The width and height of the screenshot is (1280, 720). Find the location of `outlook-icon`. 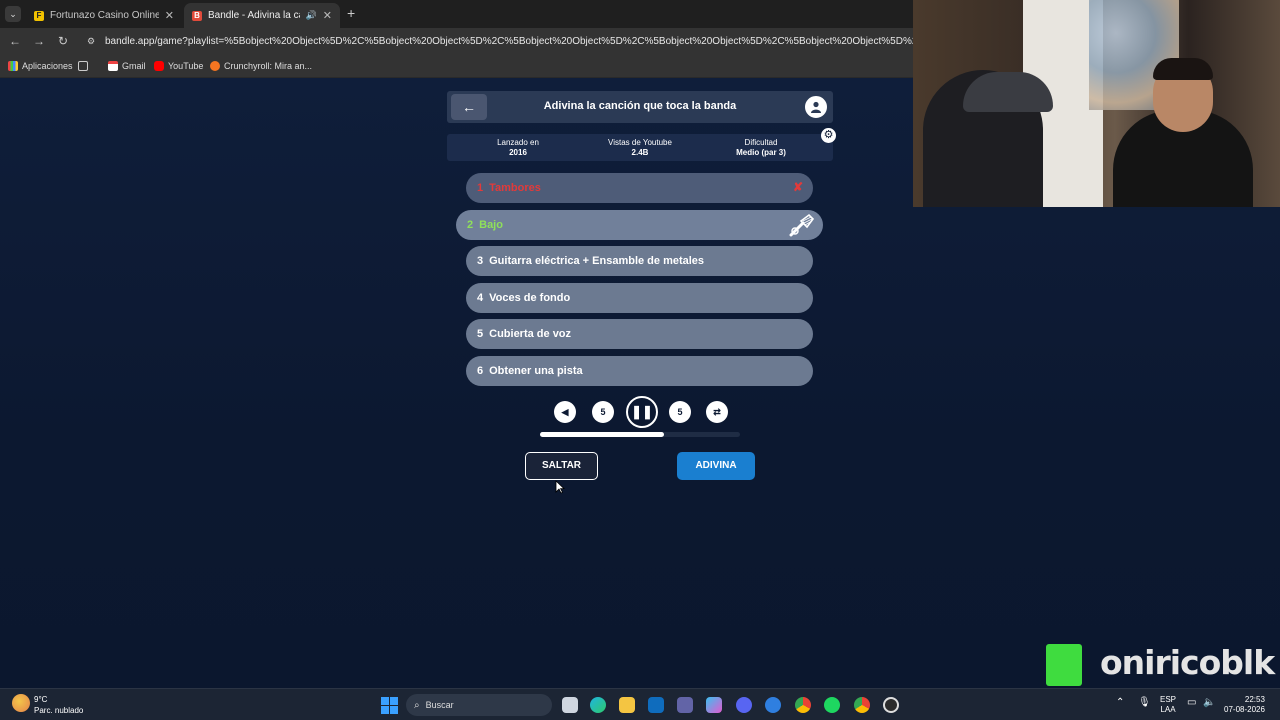

outlook-icon is located at coordinates (656, 705).